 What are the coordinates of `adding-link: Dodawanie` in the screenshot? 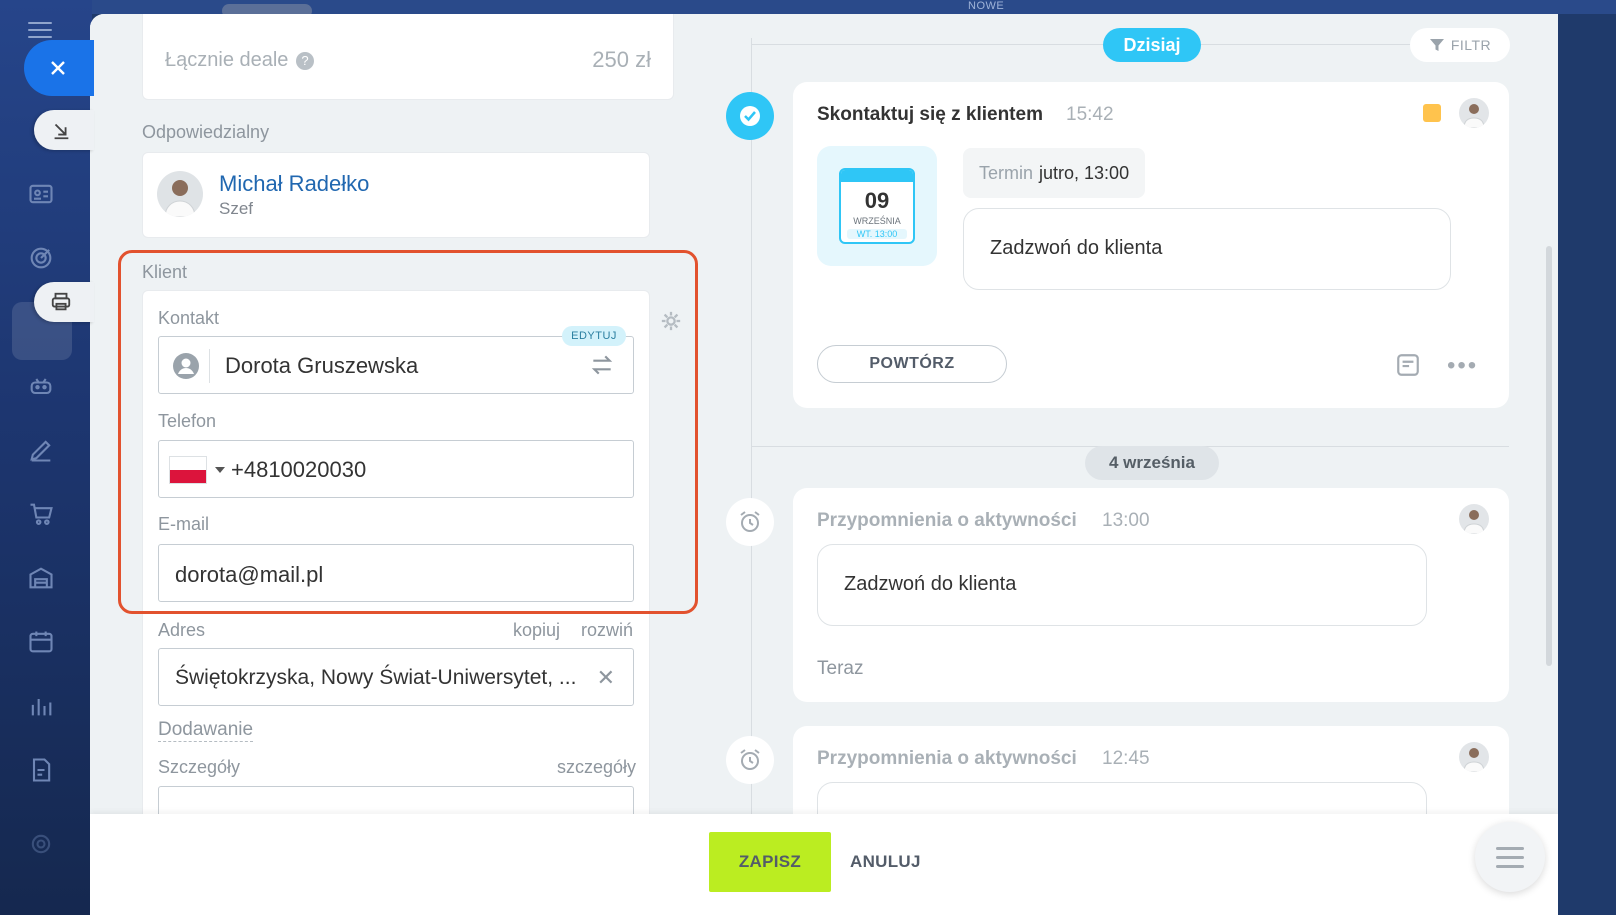 It's located at (206, 730).